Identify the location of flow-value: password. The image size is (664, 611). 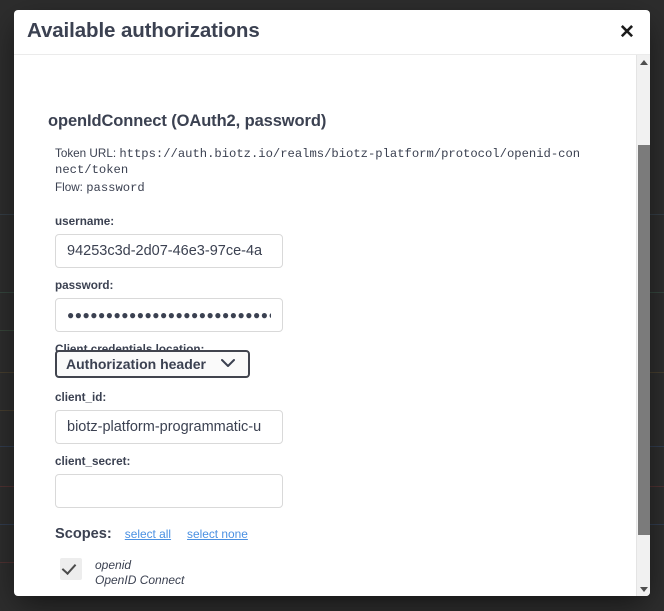
(115, 188).